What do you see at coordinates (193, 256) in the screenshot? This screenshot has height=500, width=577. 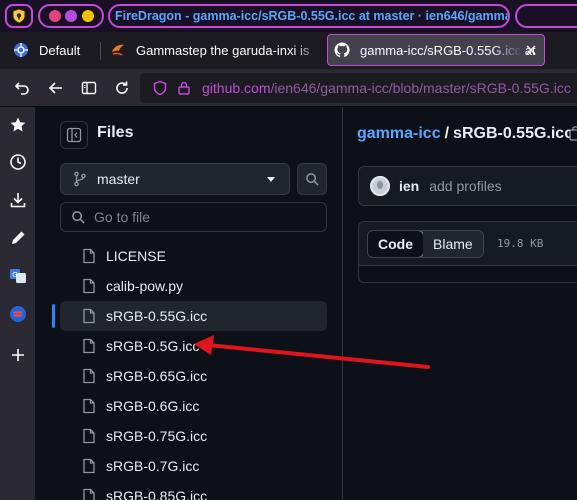 I see `file-tree-item: LICENSE` at bounding box center [193, 256].